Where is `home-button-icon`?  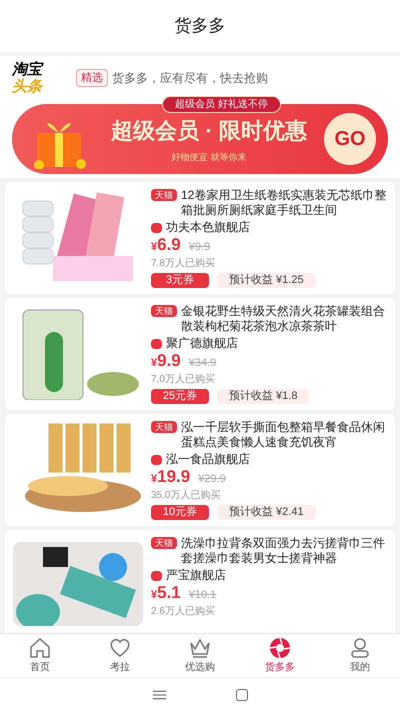
home-button-icon is located at coordinates (242, 694).